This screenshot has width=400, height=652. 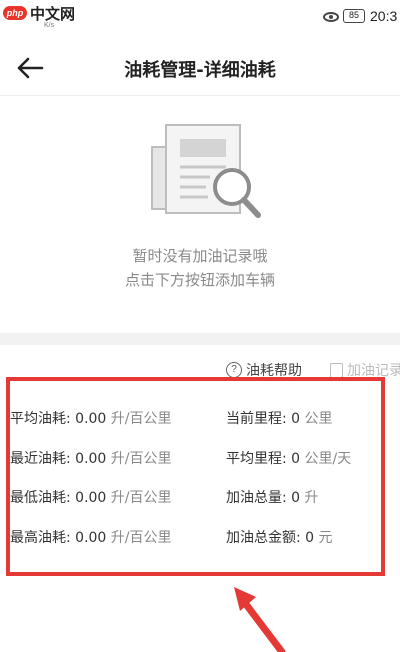 What do you see at coordinates (200, 339) in the screenshot?
I see `section-divider` at bounding box center [200, 339].